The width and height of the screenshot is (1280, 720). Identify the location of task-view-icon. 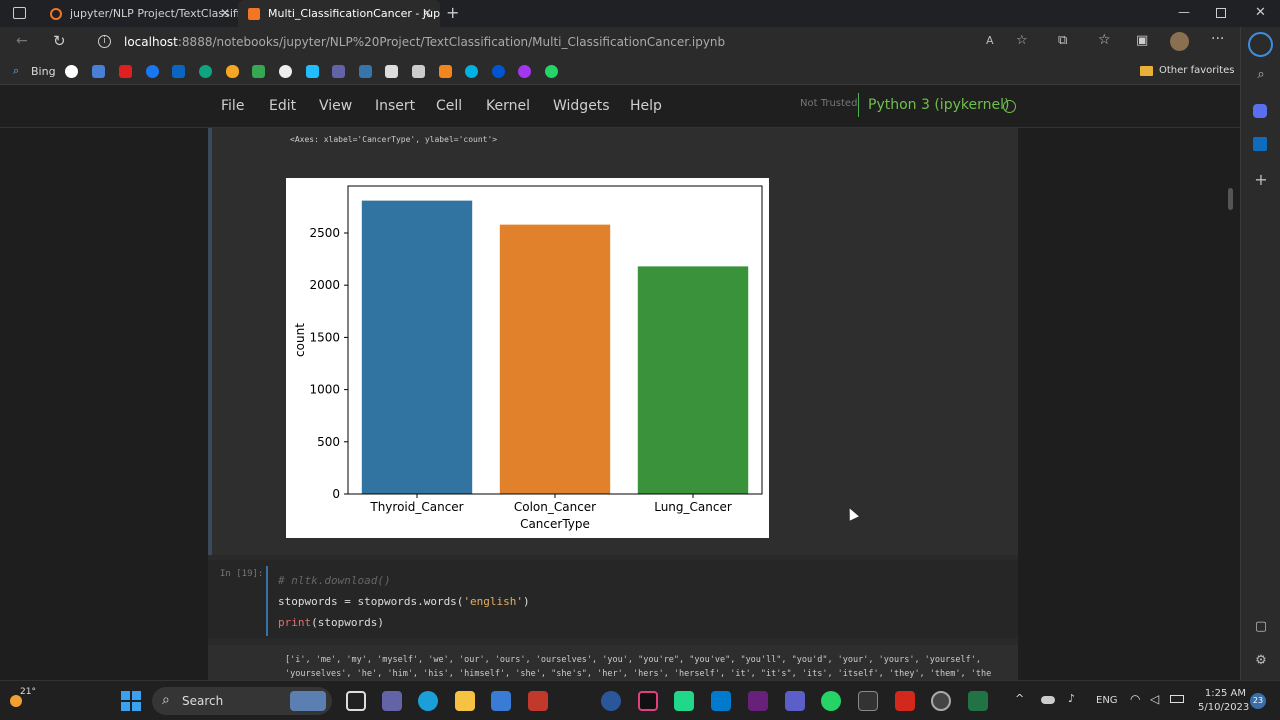
(356, 701).